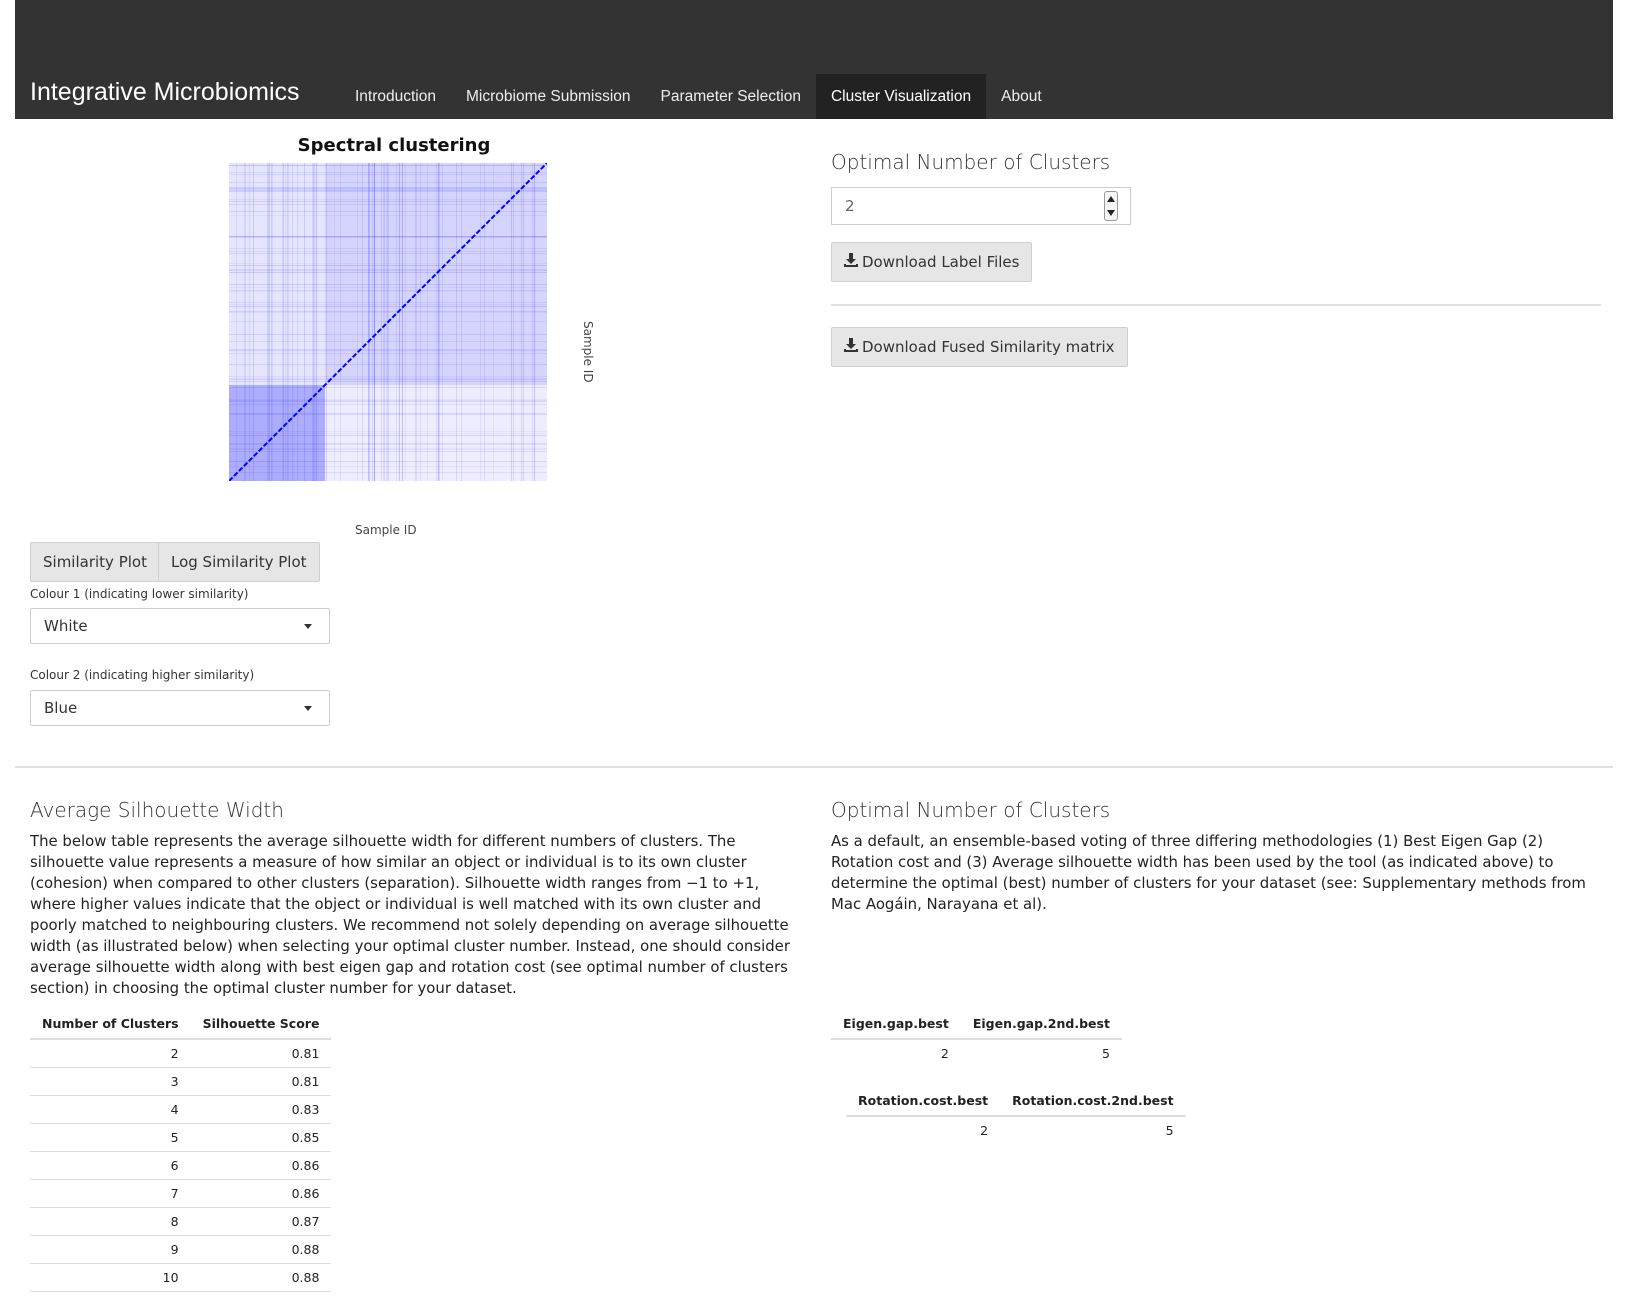  Describe the element at coordinates (261, 1109) in the screenshot. I see `table-cell: 0.83` at that location.